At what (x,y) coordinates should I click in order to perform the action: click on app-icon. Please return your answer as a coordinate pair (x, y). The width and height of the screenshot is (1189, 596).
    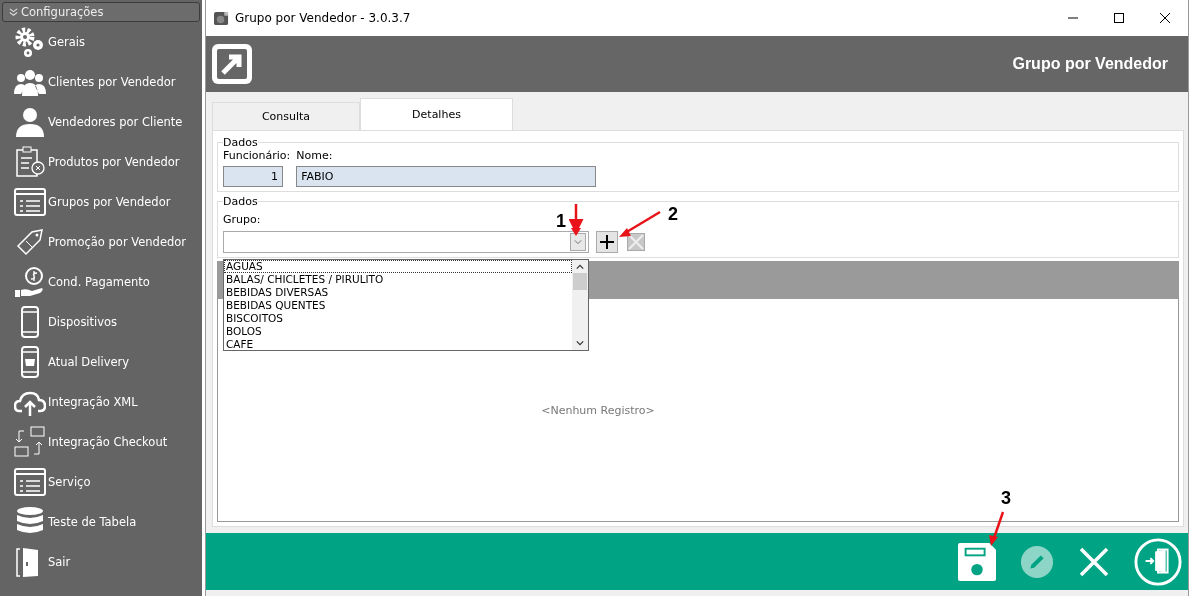
    Looking at the image, I should click on (221, 18).